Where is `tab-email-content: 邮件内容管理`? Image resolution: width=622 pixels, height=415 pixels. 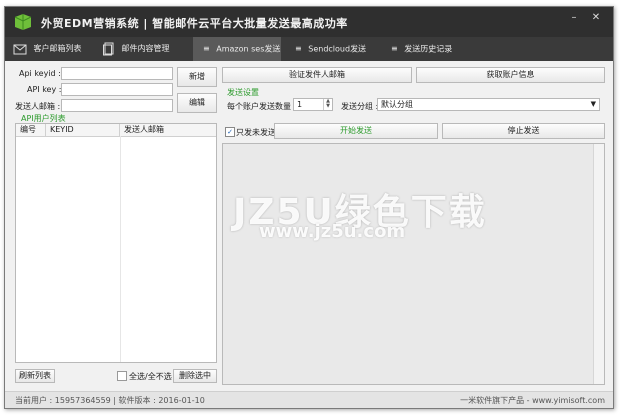
tab-email-content: 邮件内容管理 is located at coordinates (146, 49).